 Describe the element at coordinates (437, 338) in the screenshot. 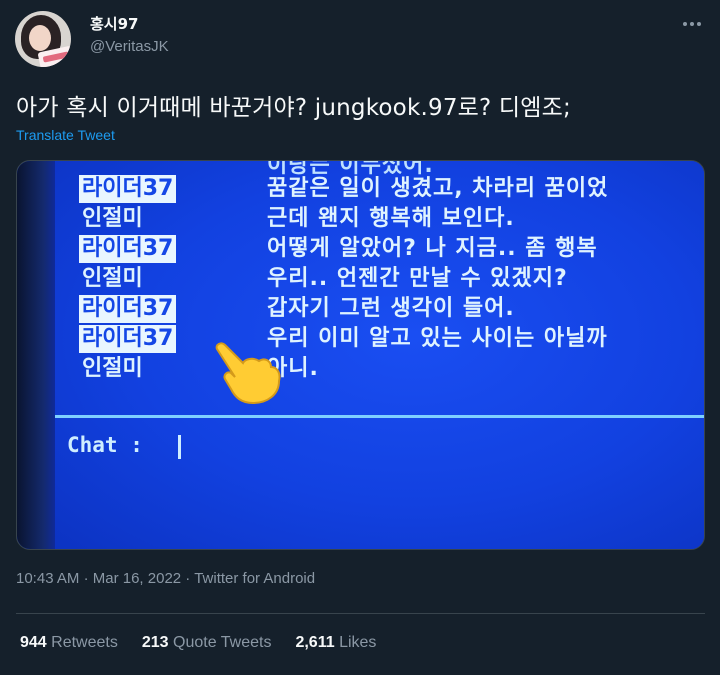

I see `chat-message: 우리 이미 알고 있는 사이는 아닐까` at that location.